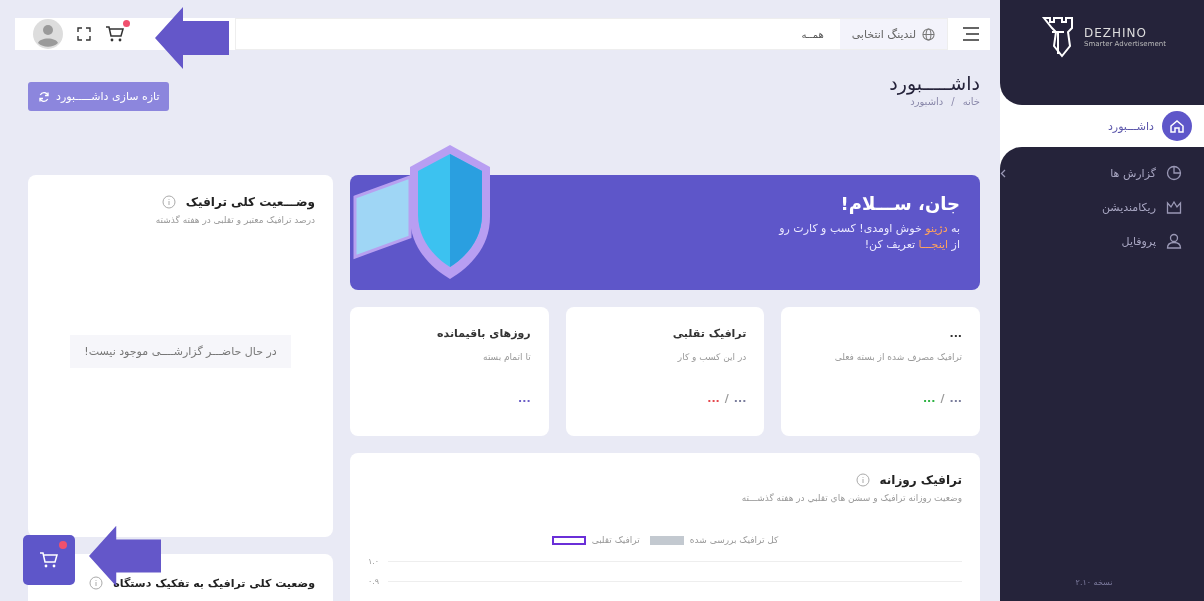 Image resolution: width=1204 pixels, height=601 pixels. I want to click on page-title: داشـــــبورد, so click(934, 83).